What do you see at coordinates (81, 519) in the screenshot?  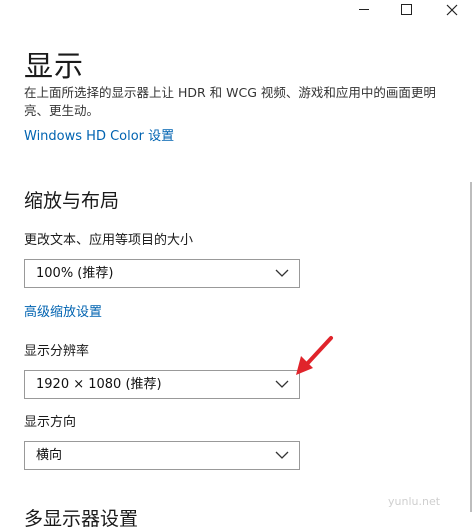 I see `multiple-displays-heading: 多显示器设置` at bounding box center [81, 519].